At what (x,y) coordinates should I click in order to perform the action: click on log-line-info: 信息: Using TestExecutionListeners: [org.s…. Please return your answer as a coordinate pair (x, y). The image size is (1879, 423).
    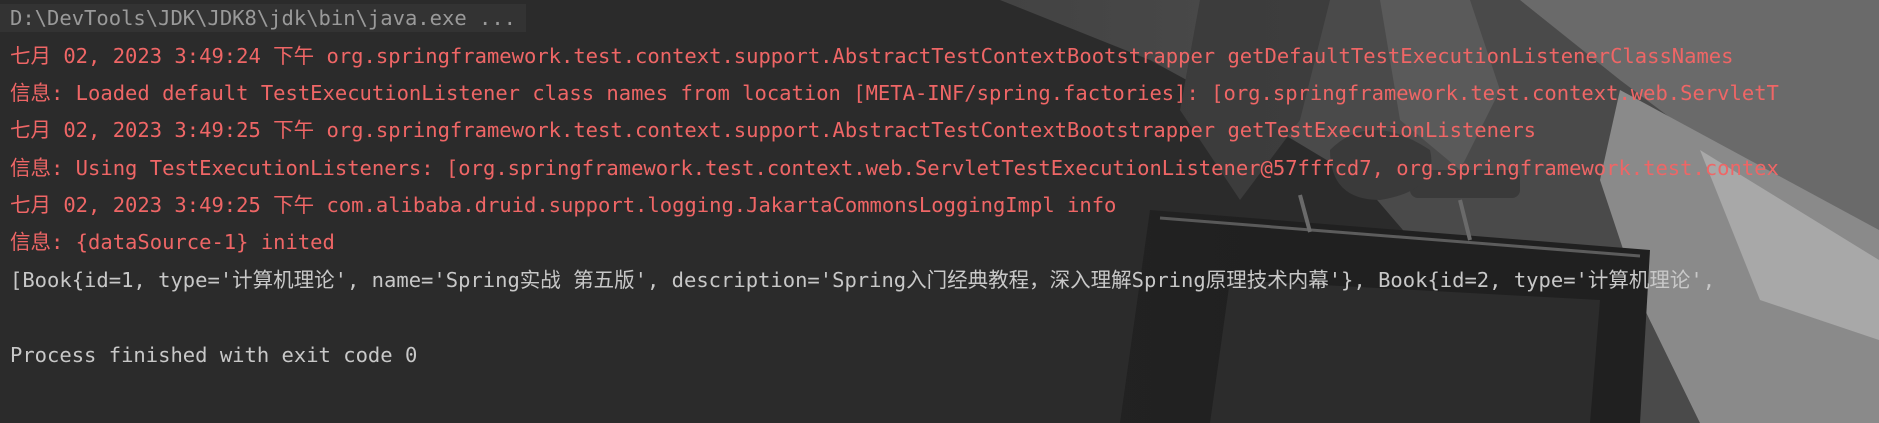
    Looking at the image, I should click on (894, 168).